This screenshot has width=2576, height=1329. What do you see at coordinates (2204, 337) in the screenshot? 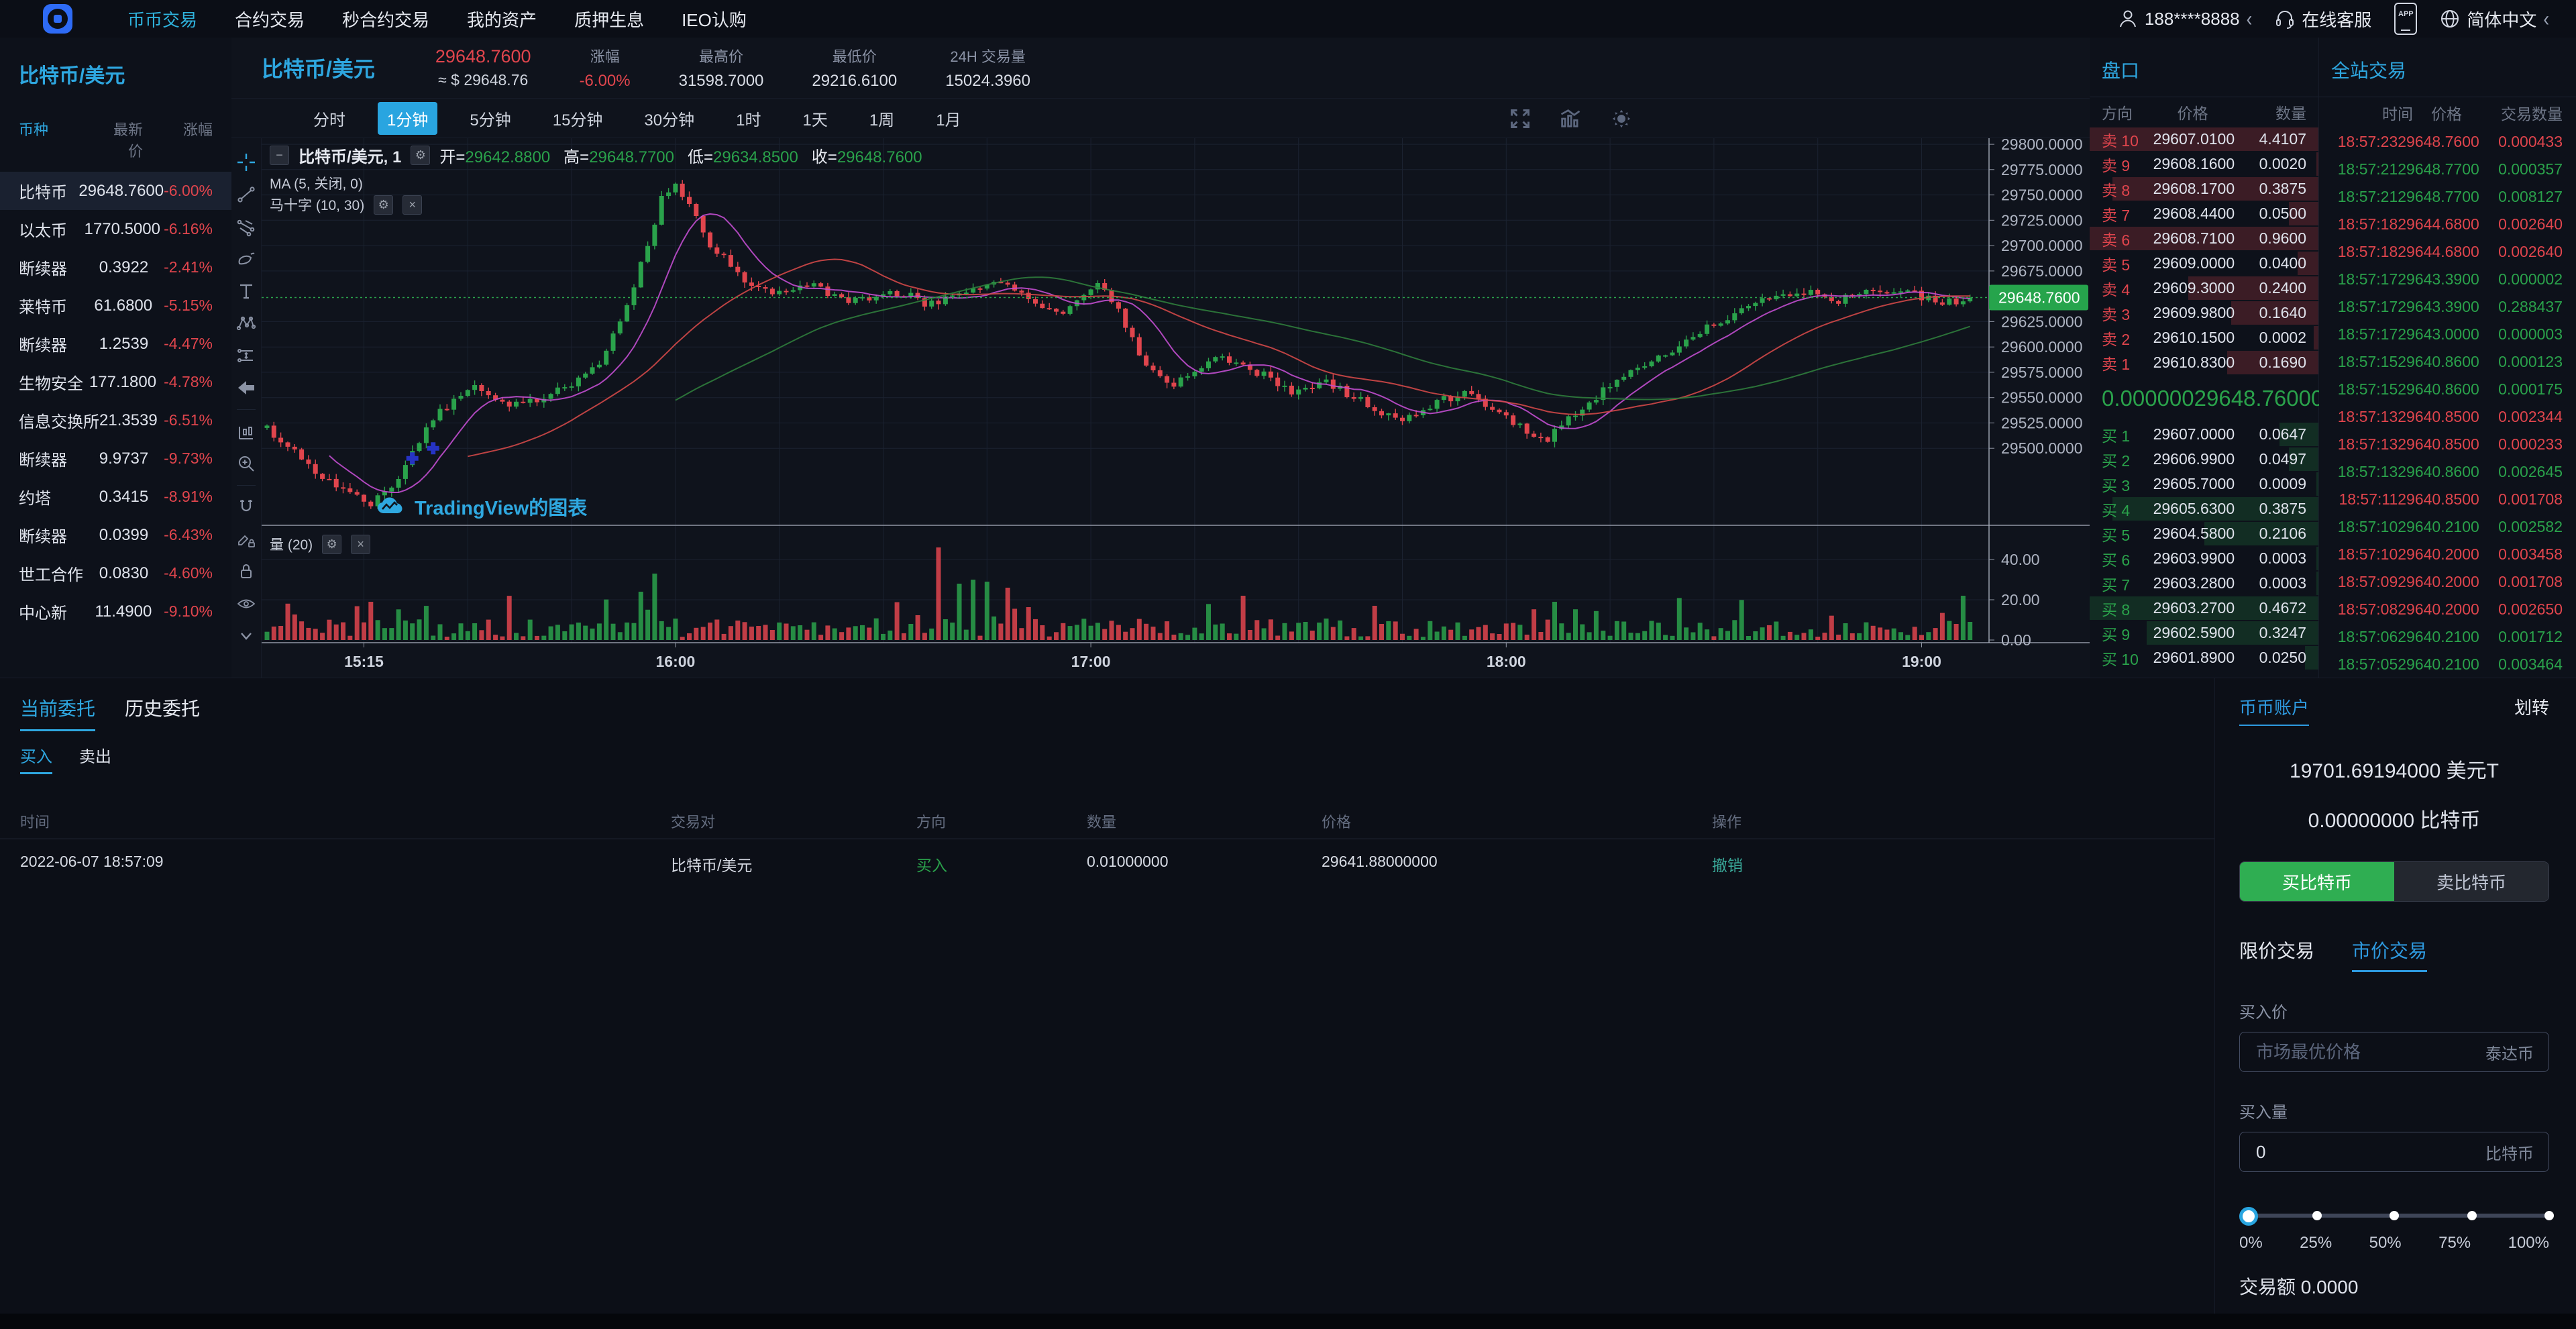
I see `ask-row: 卖 2 29610.1500 0.0002` at bounding box center [2204, 337].